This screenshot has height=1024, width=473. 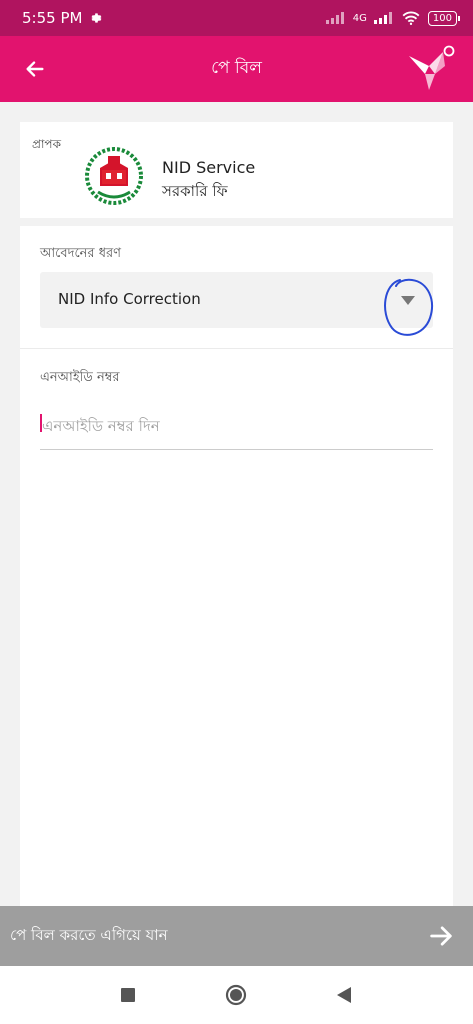 I want to click on bird-logo-icon, so click(x=432, y=67).